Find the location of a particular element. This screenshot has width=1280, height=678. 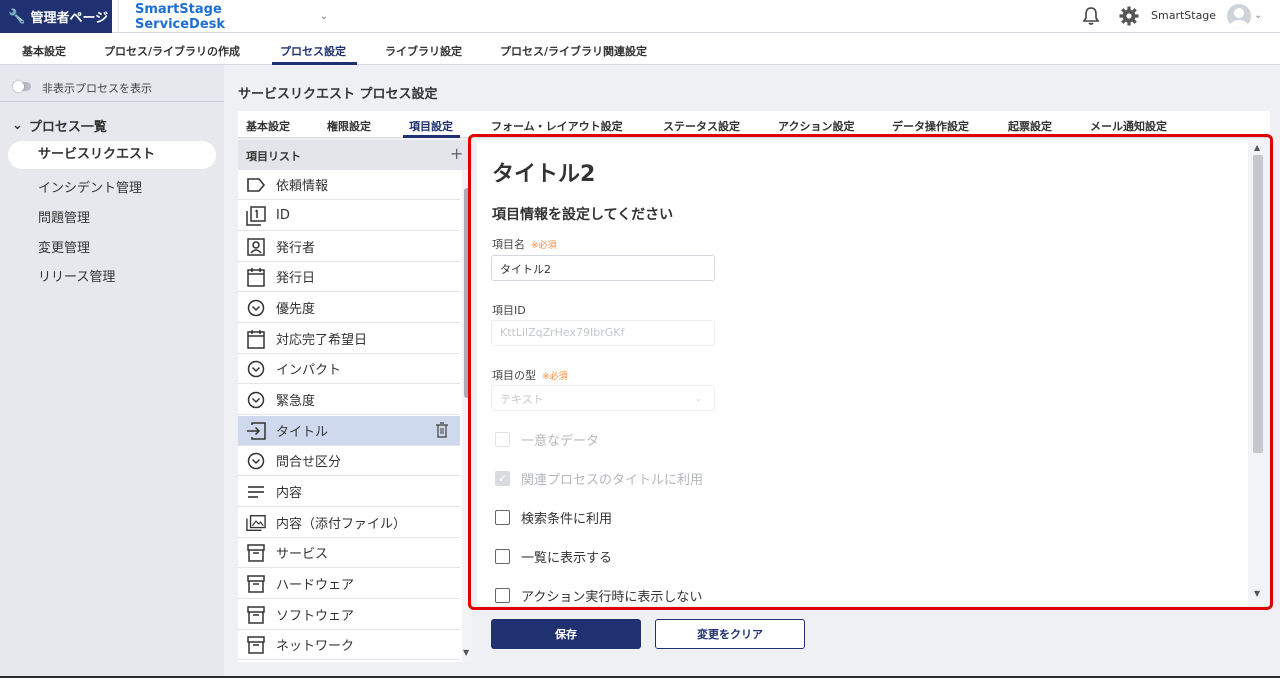

nav-basic-settings: 基本設定 is located at coordinates (44, 51).